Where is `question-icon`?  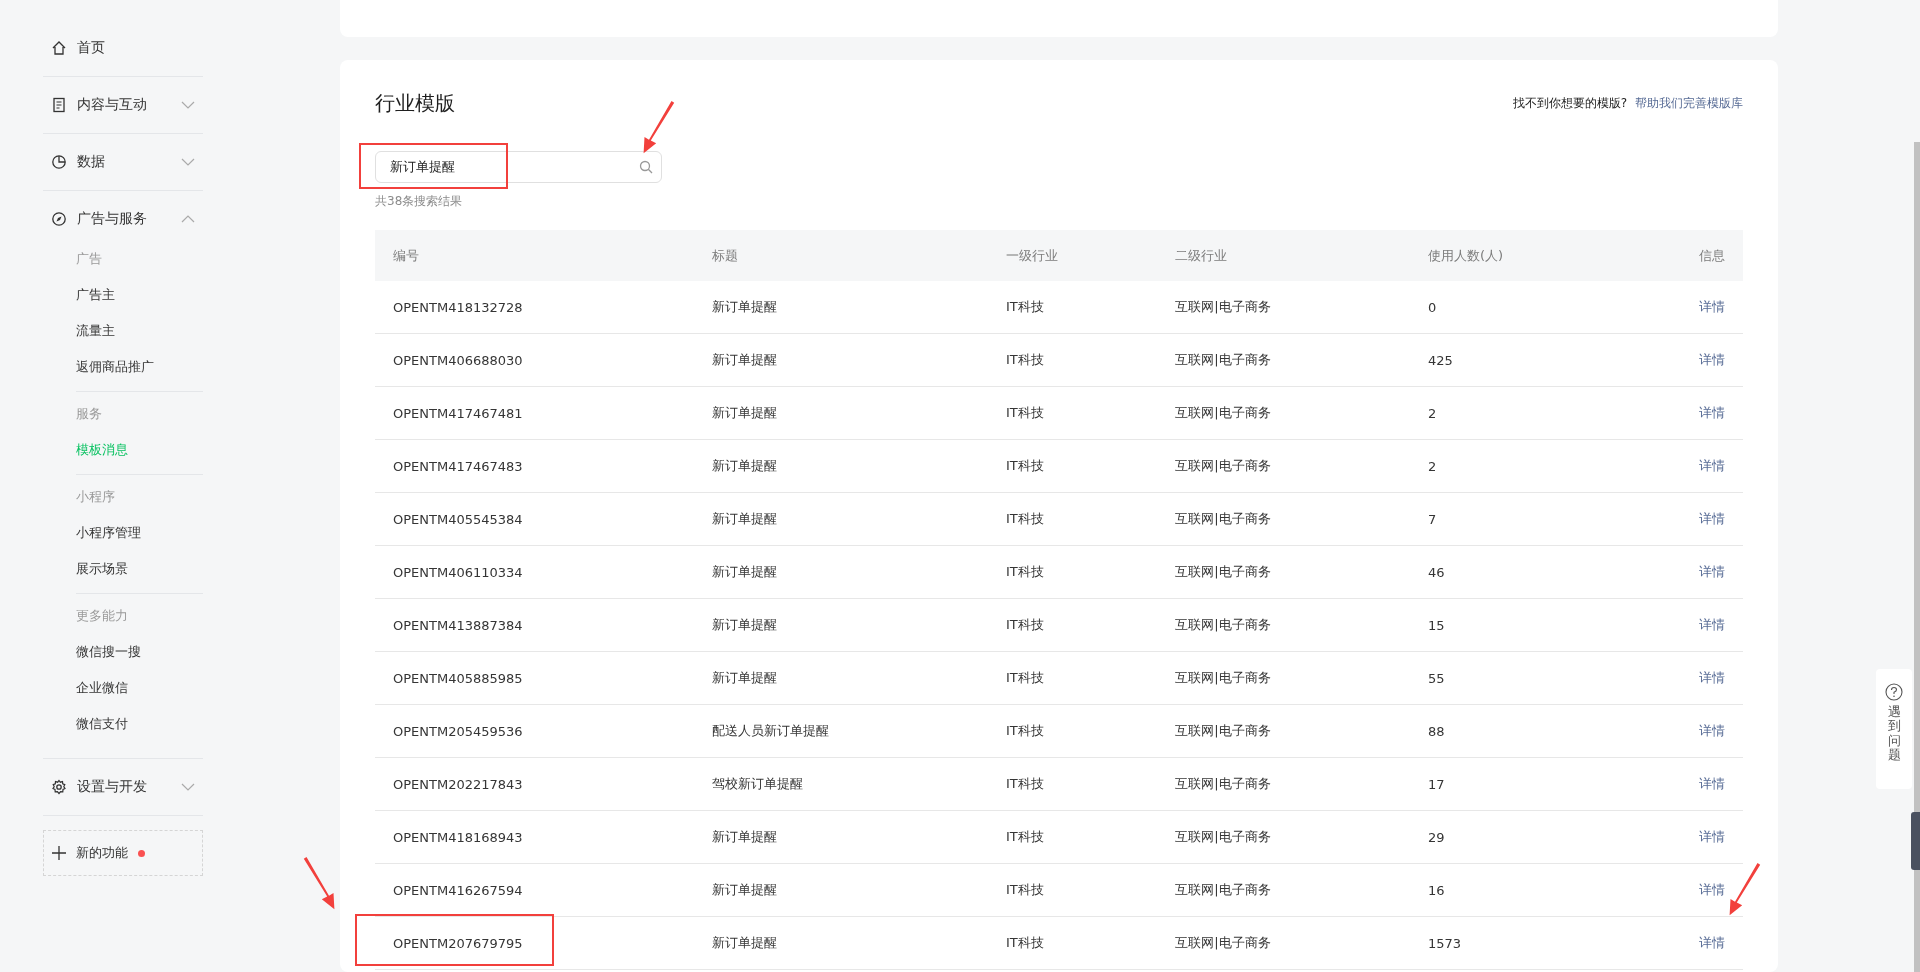 question-icon is located at coordinates (1894, 692).